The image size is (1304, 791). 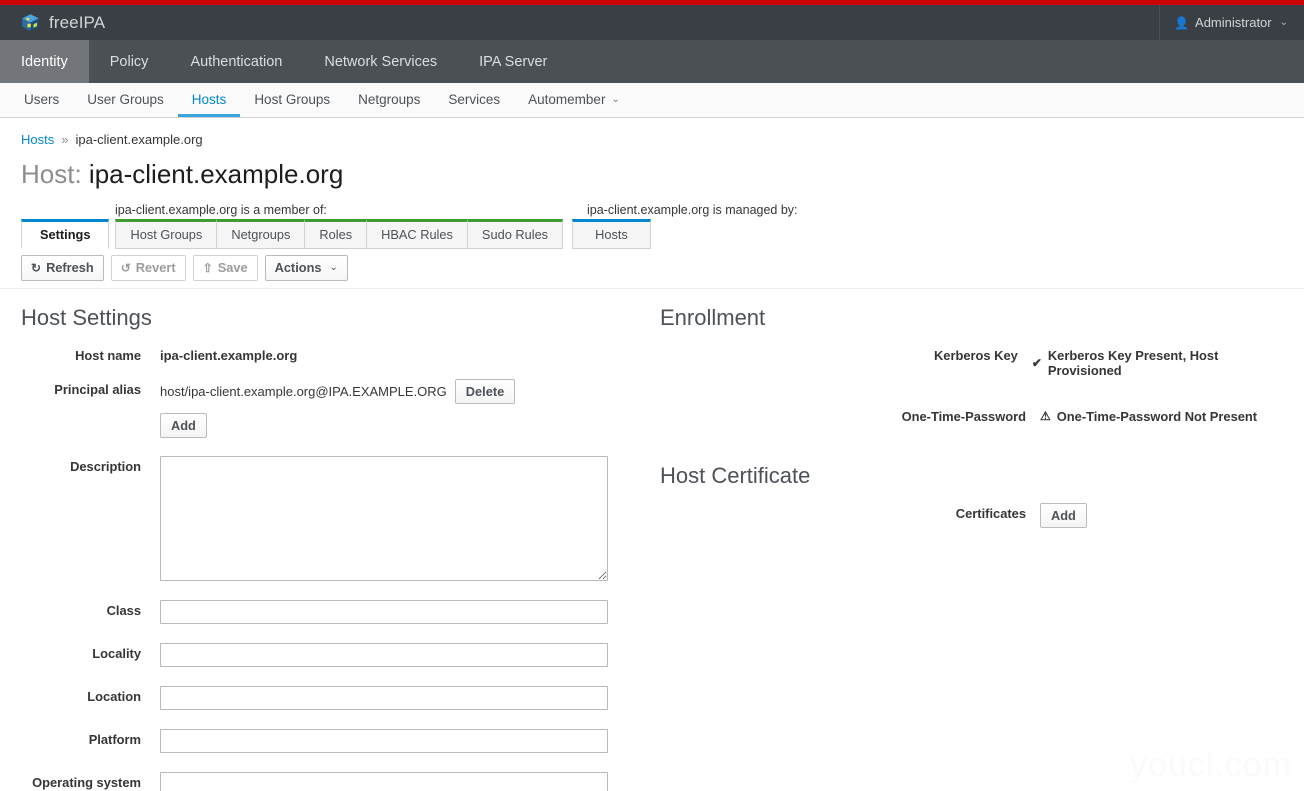 What do you see at coordinates (298, 268) in the screenshot?
I see `actions-label: Actions` at bounding box center [298, 268].